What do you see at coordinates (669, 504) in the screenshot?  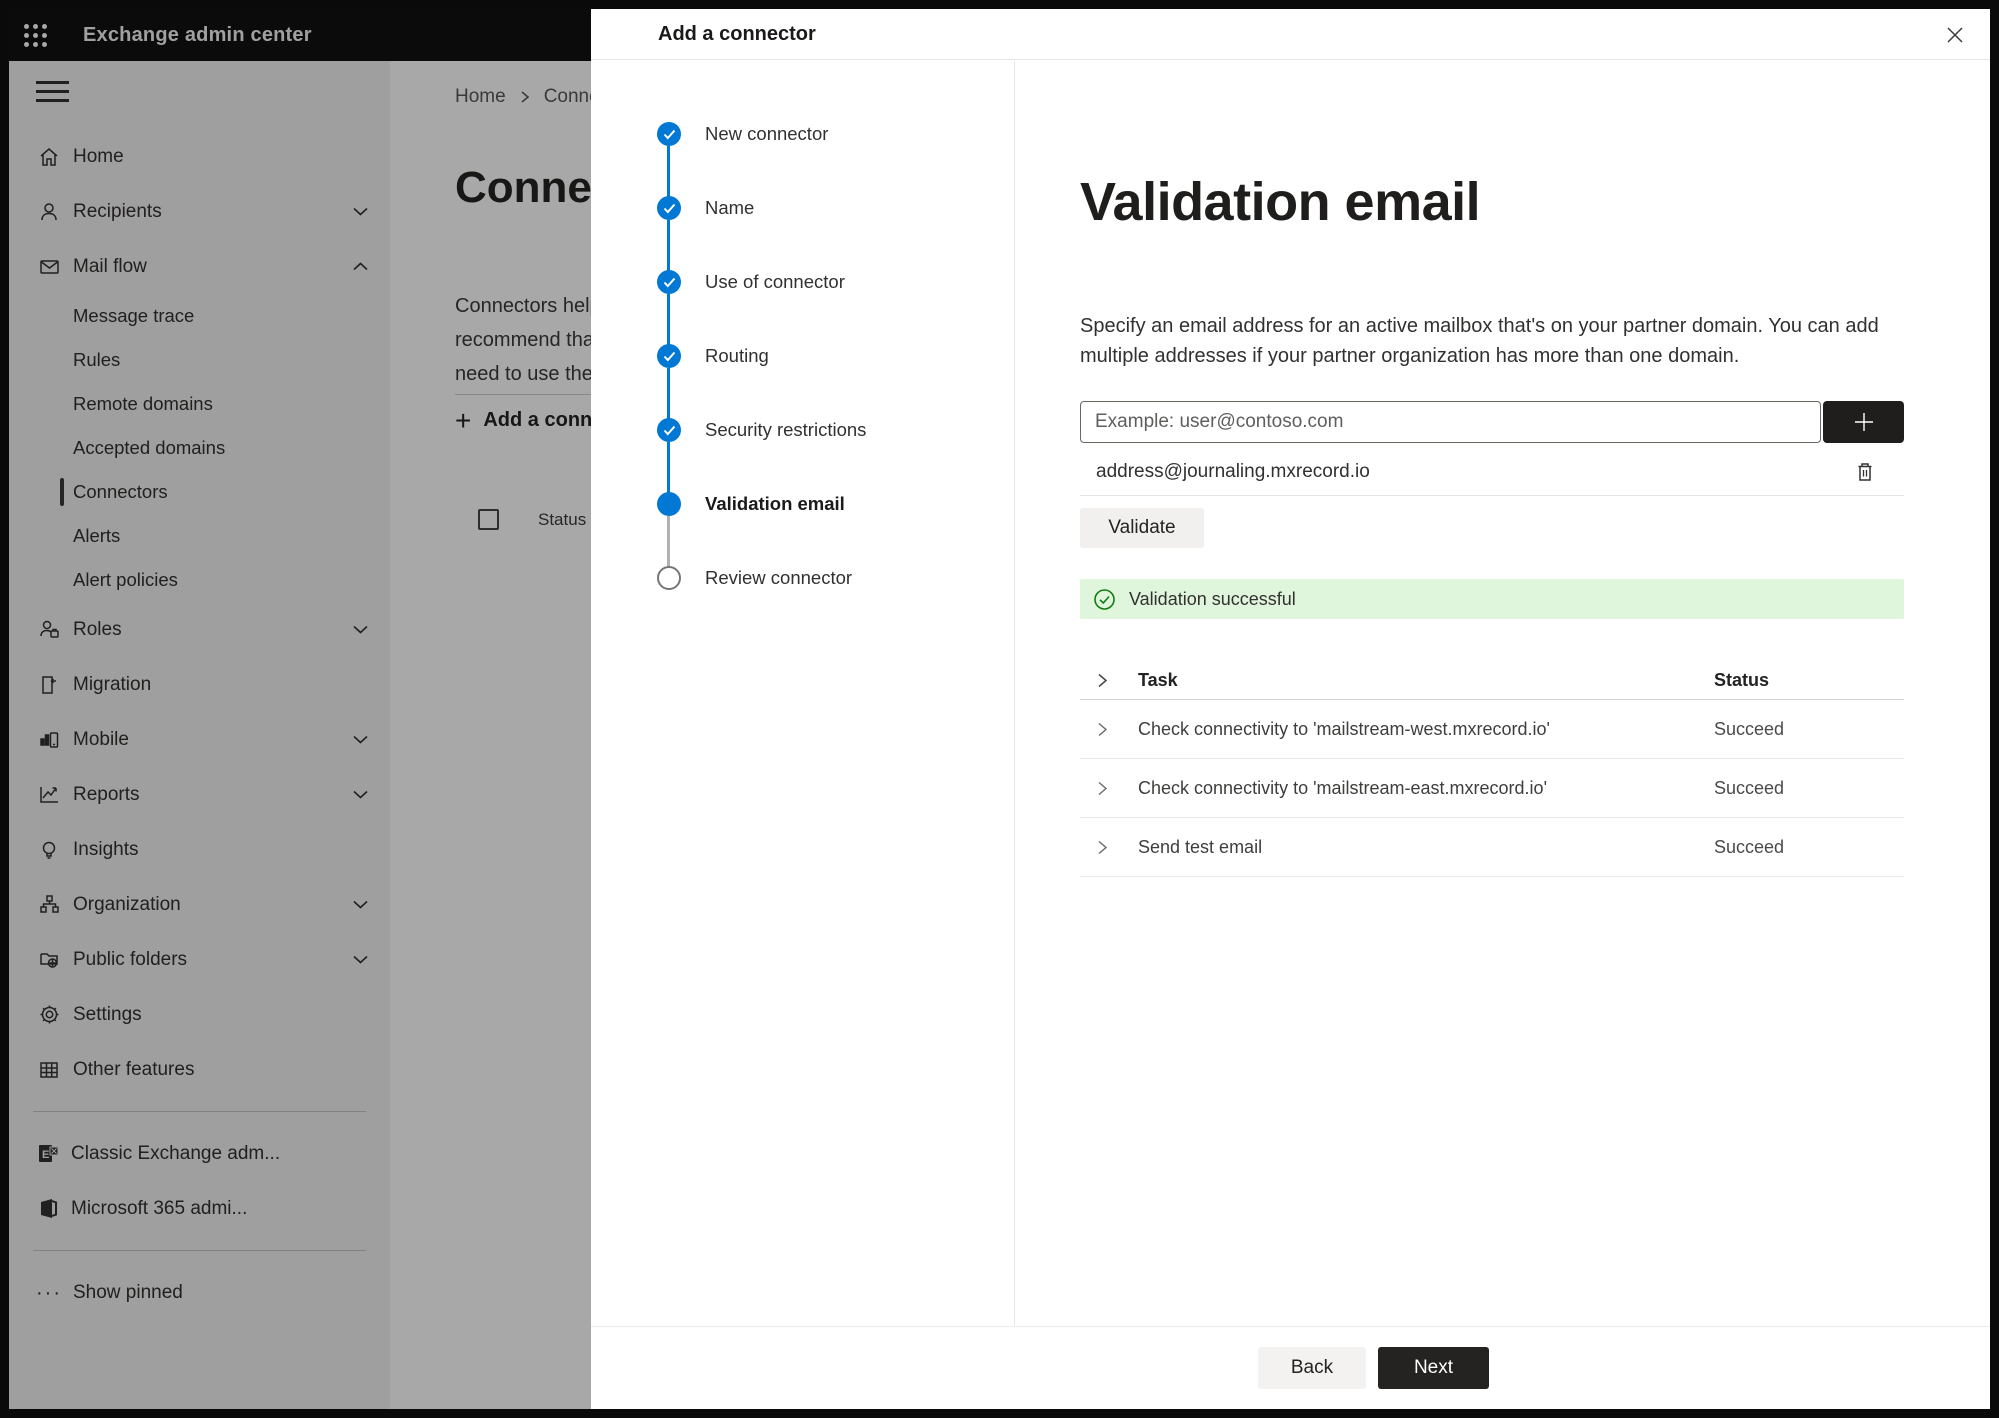 I see `step-current-dot` at bounding box center [669, 504].